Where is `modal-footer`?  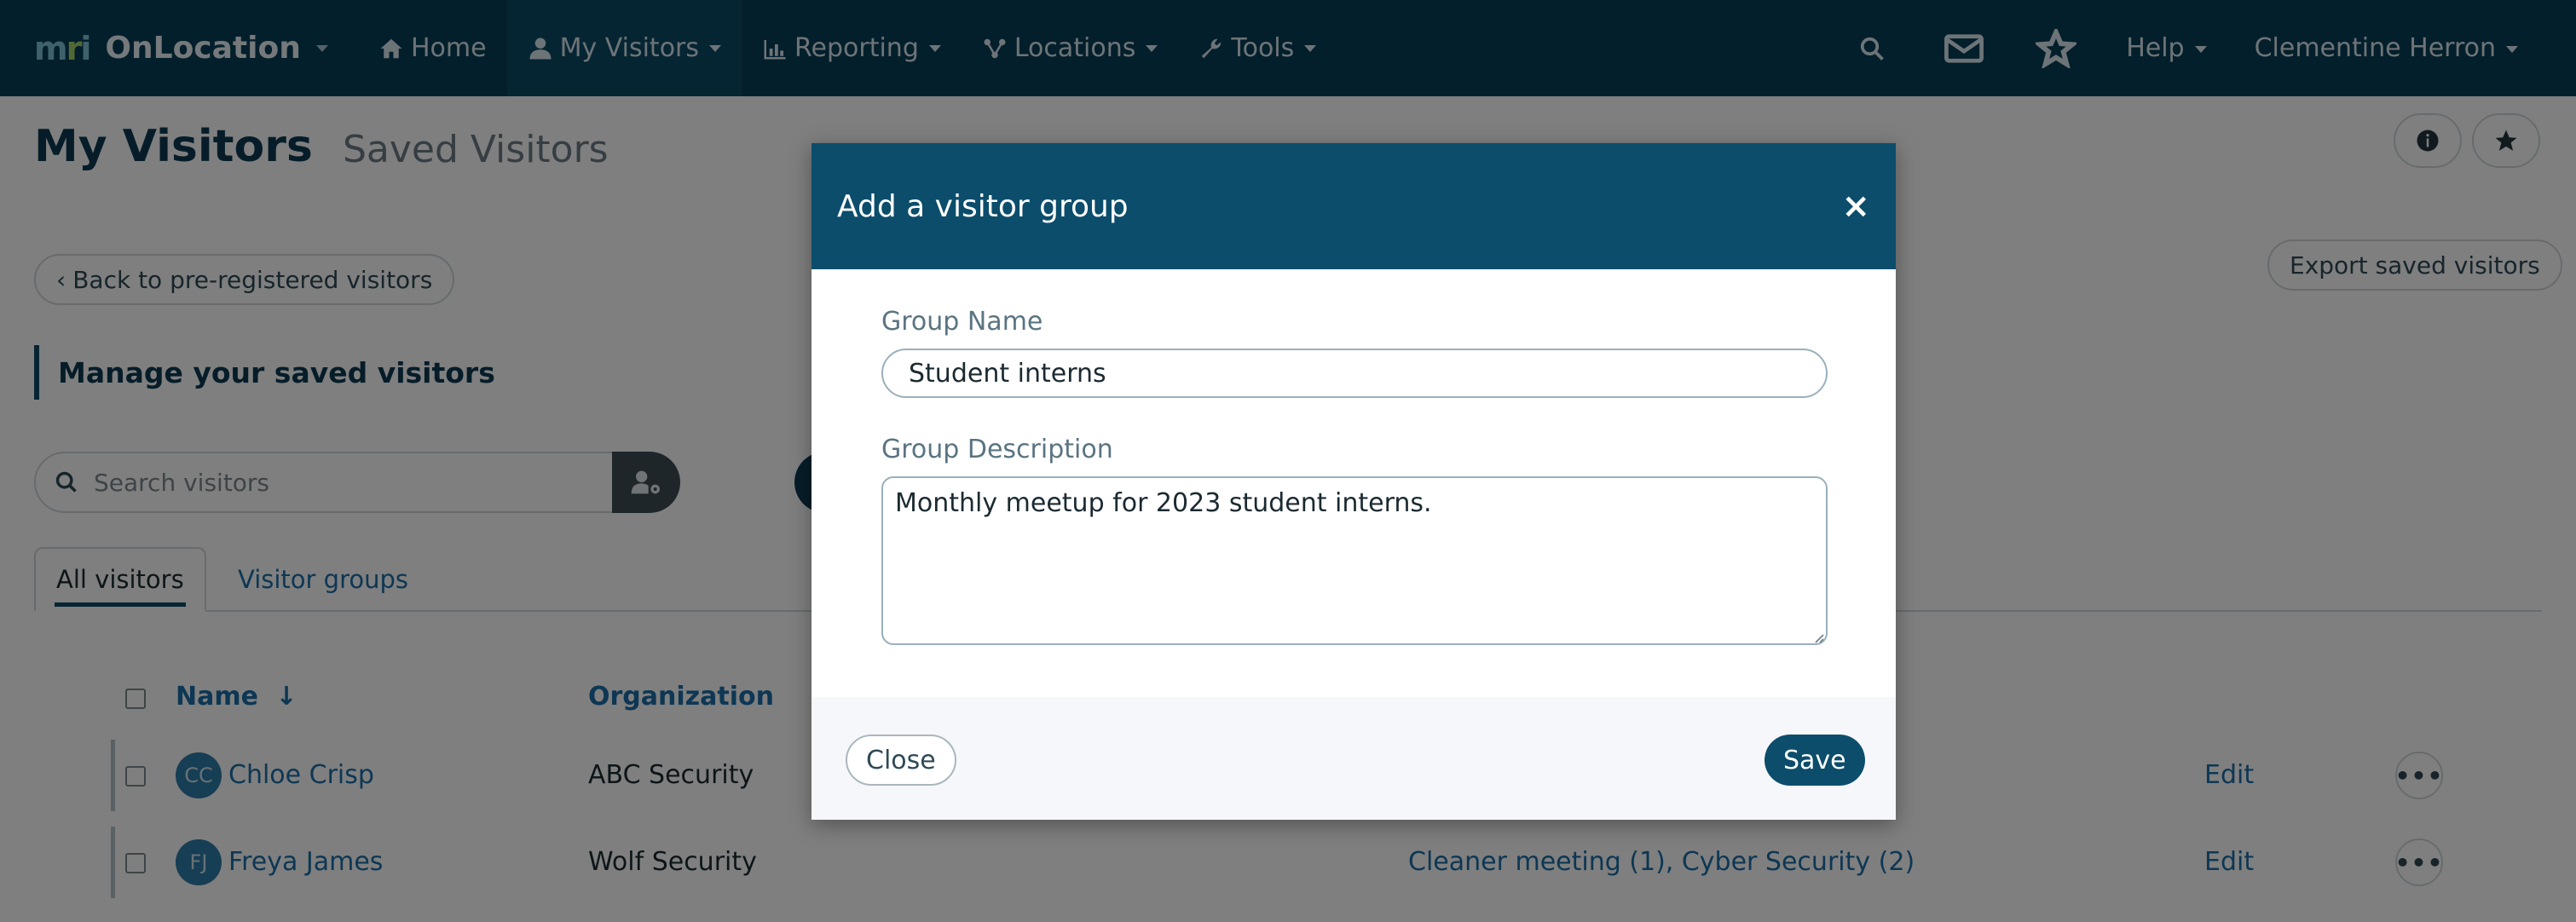
modal-footer is located at coordinates (1353, 758).